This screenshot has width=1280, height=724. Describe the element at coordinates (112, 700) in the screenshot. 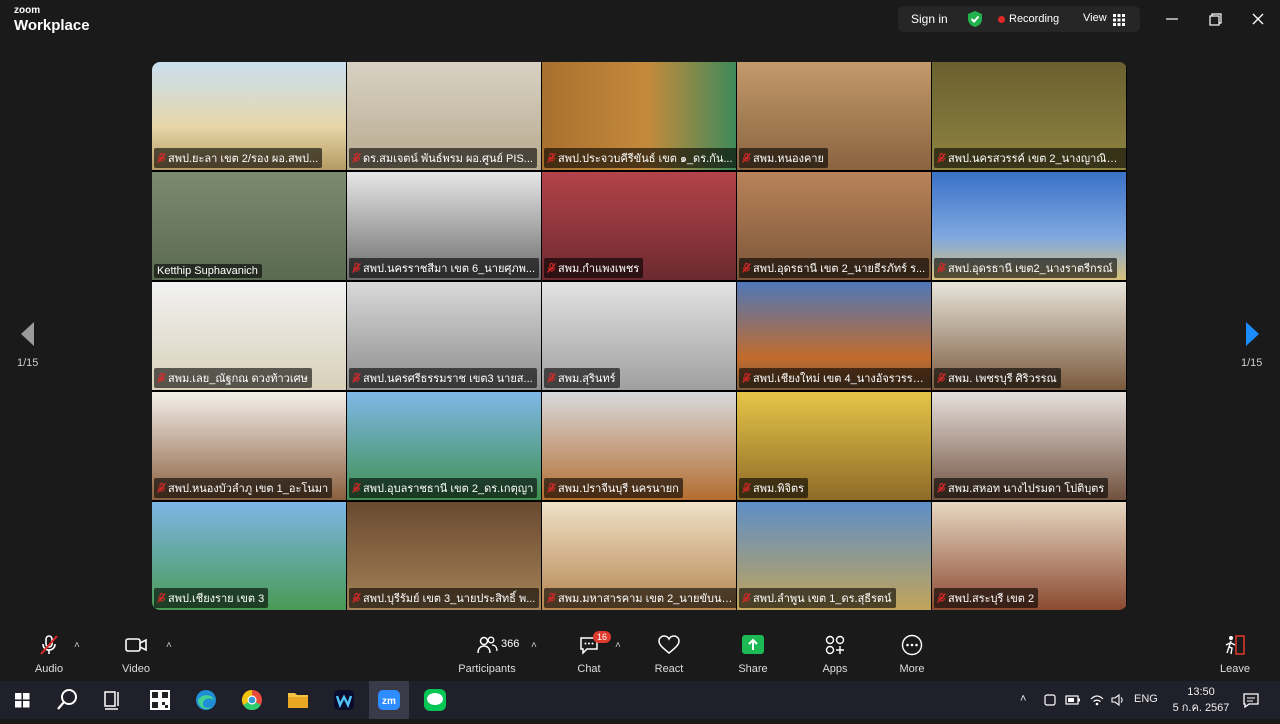

I see `task-view-icon` at that location.